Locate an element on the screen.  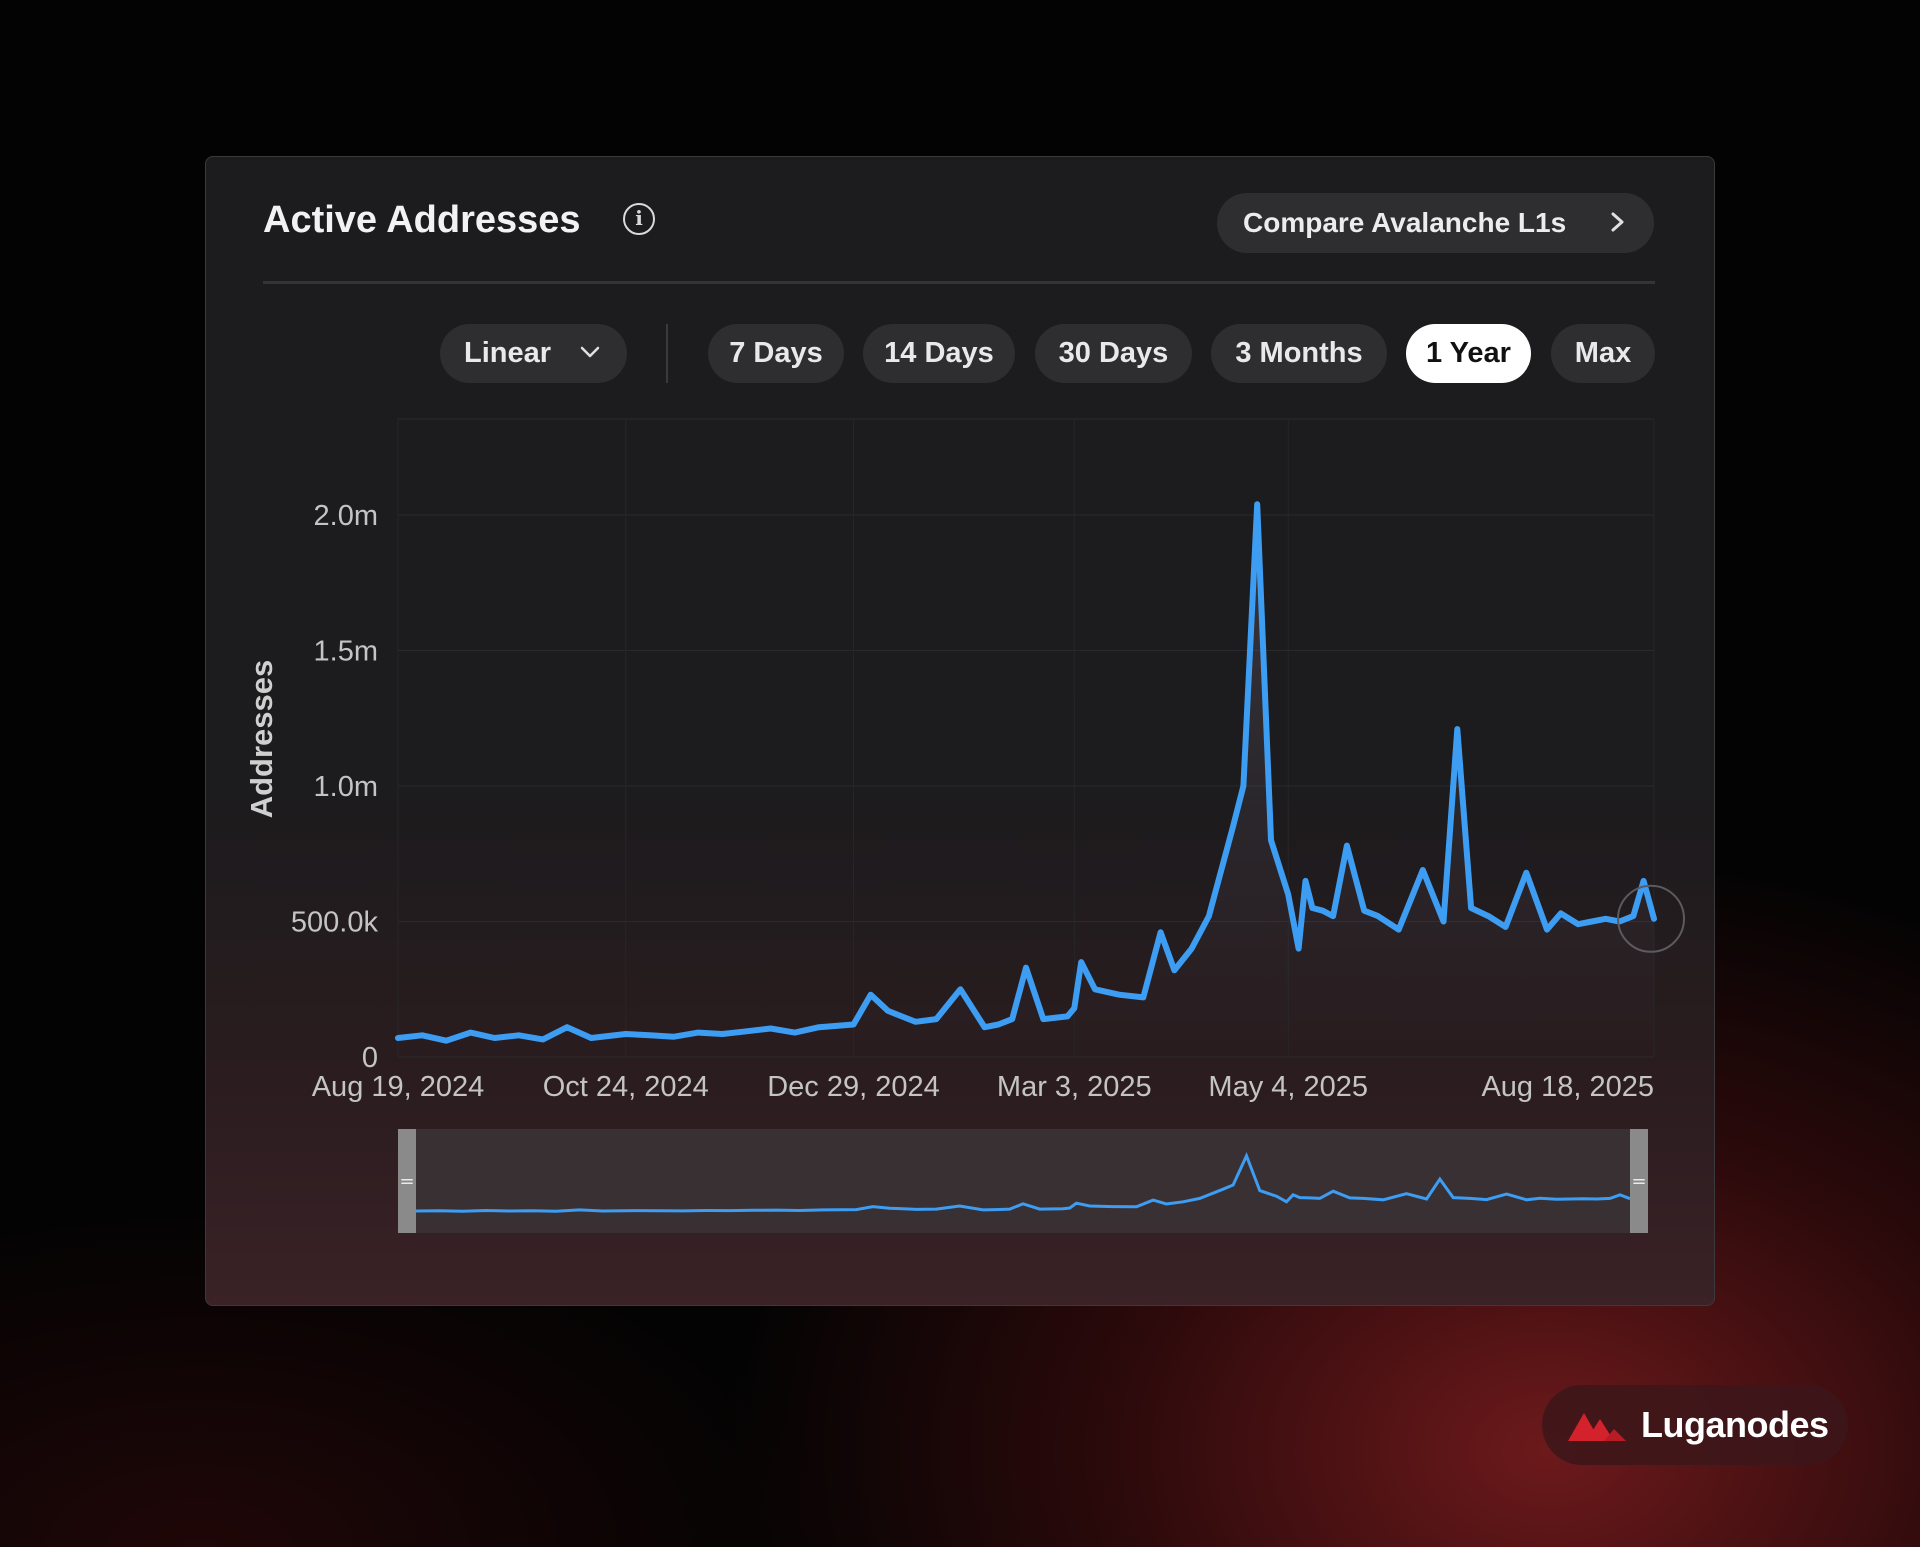
y-tick-label: 0 is located at coordinates (370, 1058).